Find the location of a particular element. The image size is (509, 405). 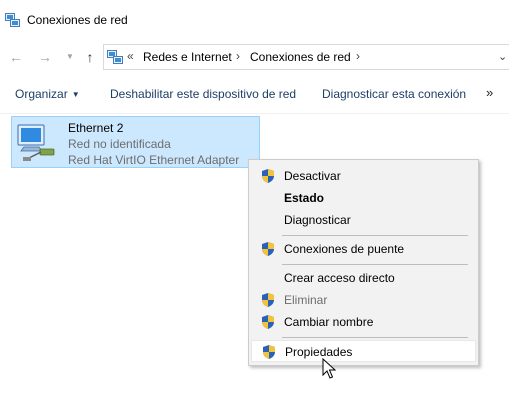

menu-item-label: Estado is located at coordinates (304, 198).